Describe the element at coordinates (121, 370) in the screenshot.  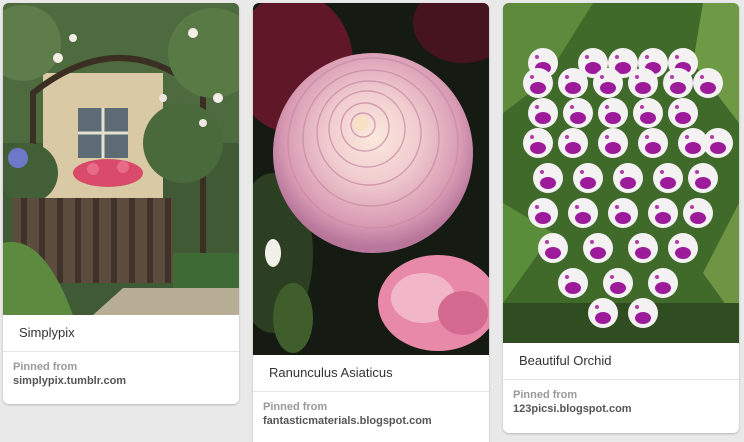
I see `pin-source: Pinned from simplypix.tumblr.com` at that location.